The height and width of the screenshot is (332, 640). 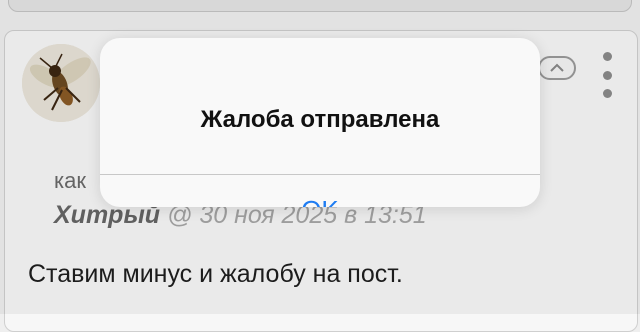 What do you see at coordinates (320, 191) in the screenshot?
I see `ok-button: OK` at bounding box center [320, 191].